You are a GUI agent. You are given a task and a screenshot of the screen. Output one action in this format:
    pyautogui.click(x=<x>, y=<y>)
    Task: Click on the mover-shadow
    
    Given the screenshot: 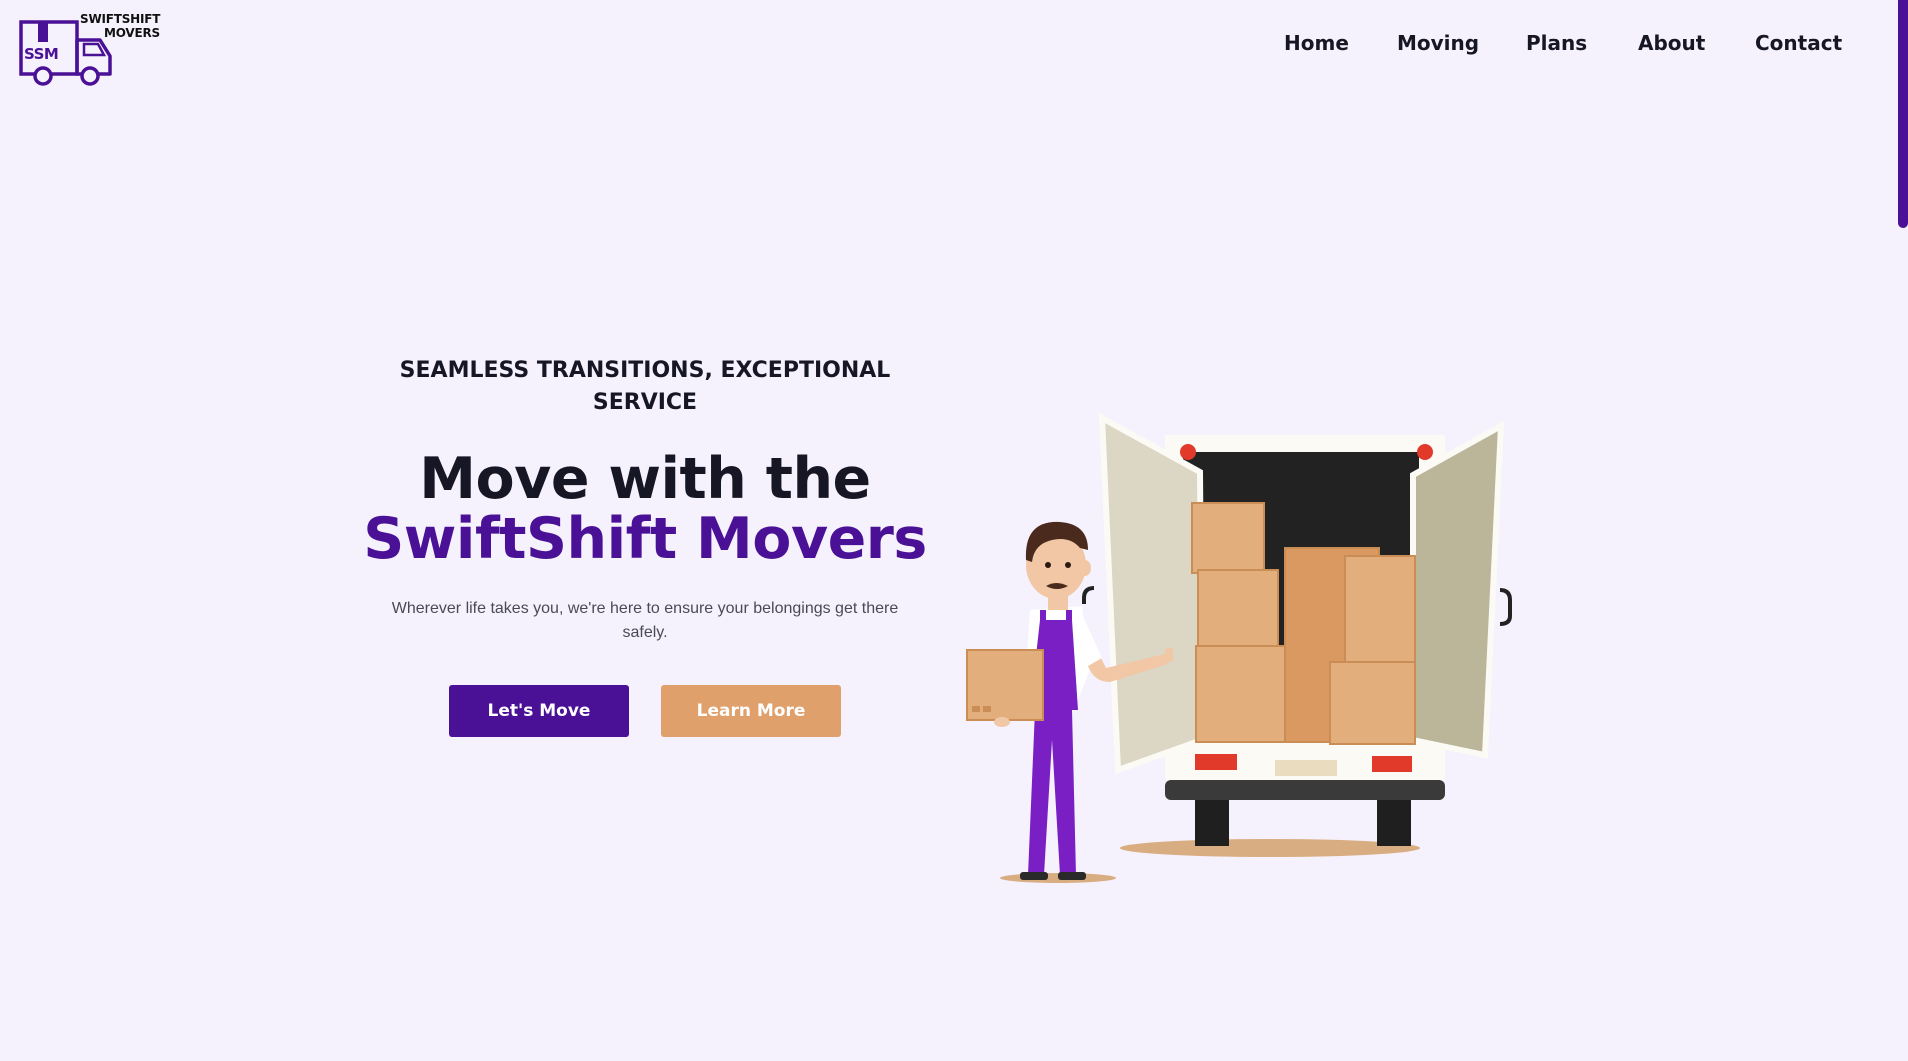 What is the action you would take?
    pyautogui.click(x=1058, y=878)
    